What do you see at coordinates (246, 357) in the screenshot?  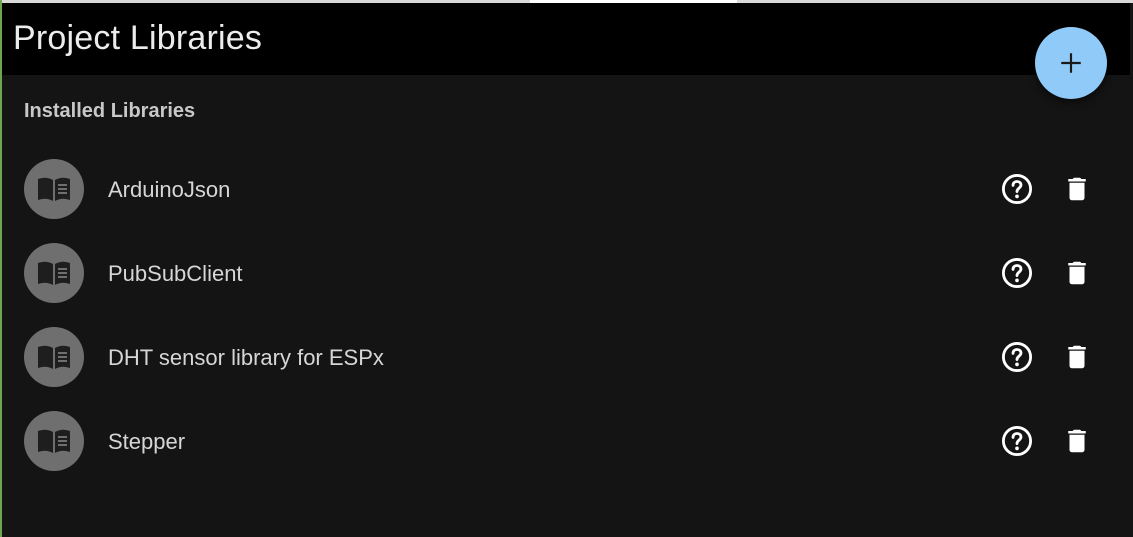 I see `library-name: DHT sensor library for ESPx` at bounding box center [246, 357].